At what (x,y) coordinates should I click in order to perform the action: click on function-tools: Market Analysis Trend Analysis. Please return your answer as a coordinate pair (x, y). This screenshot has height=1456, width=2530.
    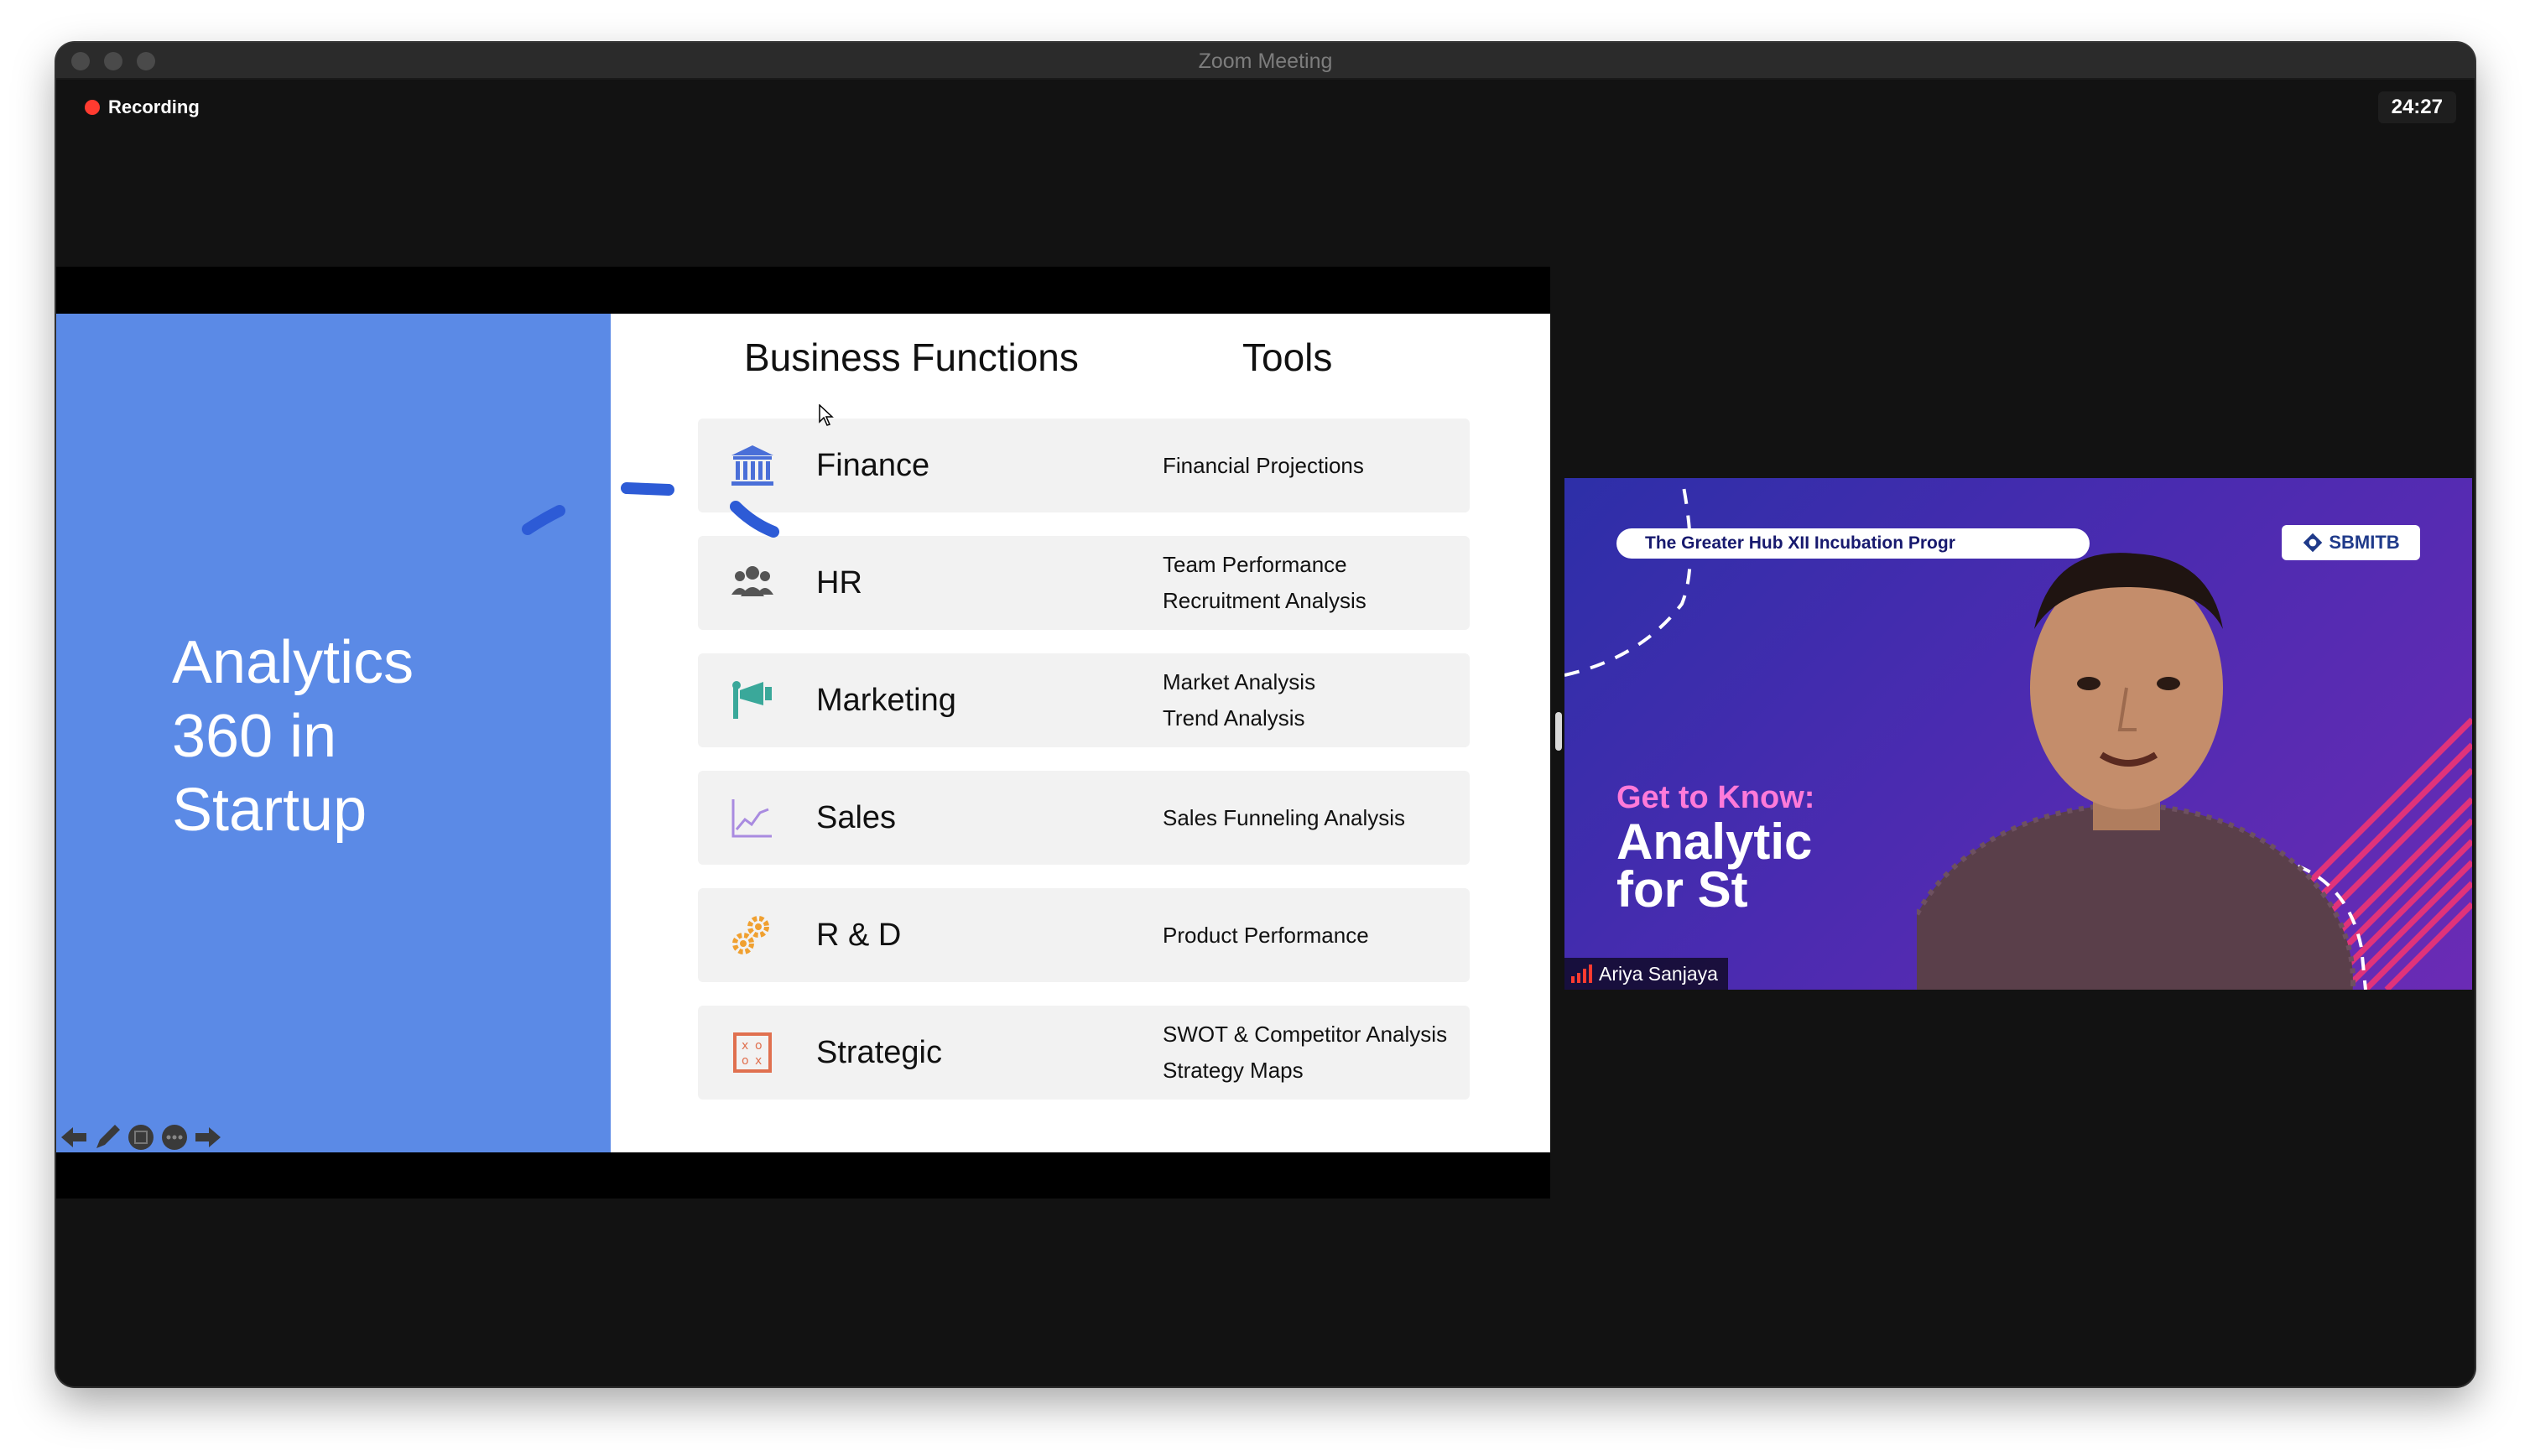
    Looking at the image, I should click on (1239, 700).